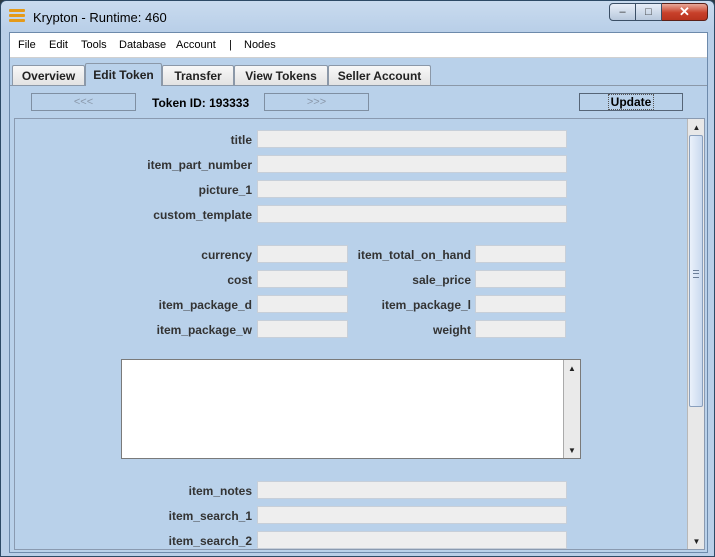  What do you see at coordinates (412, 164) in the screenshot?
I see `item-part-number-field` at bounding box center [412, 164].